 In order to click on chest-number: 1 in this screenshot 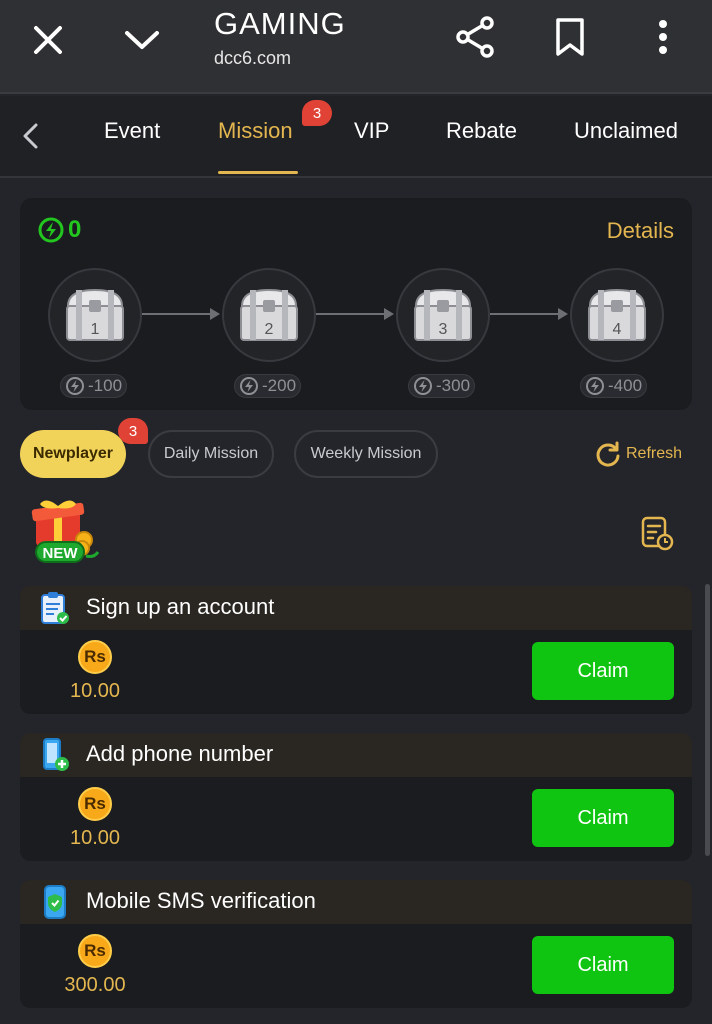, I will do `click(95, 329)`.